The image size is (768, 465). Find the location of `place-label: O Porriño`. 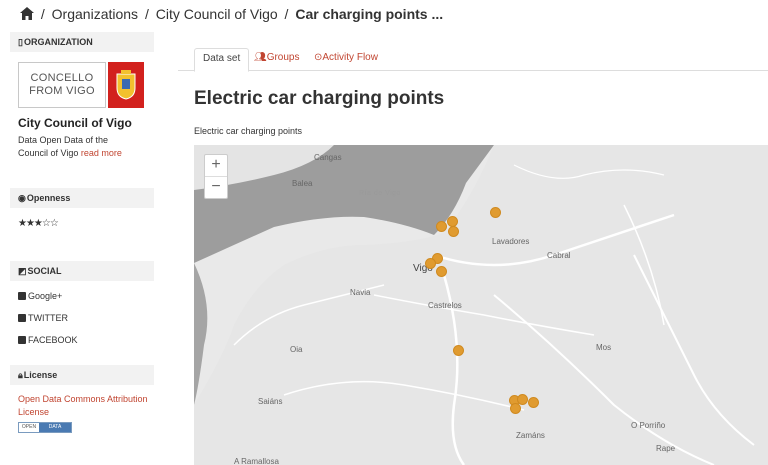

place-label: O Porriño is located at coordinates (648, 425).